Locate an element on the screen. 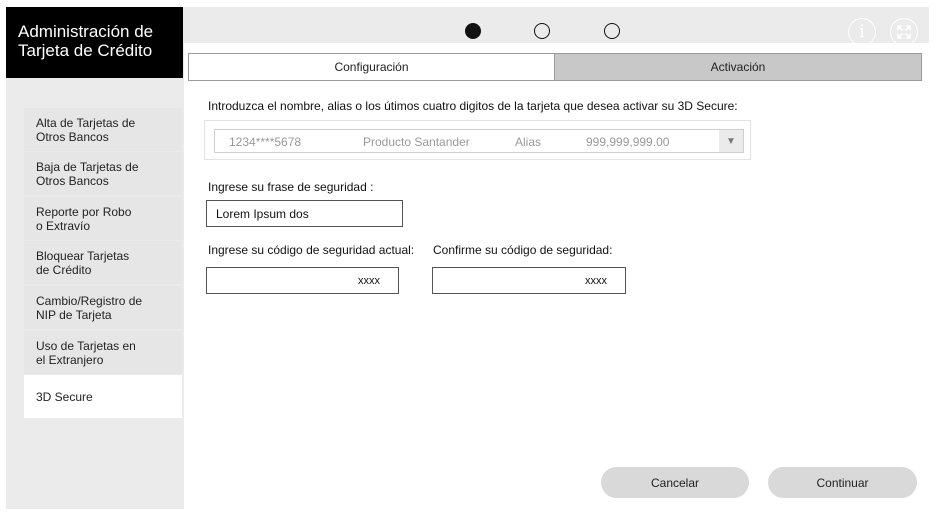  app-header: Administración de Tarjeta de Crédito is located at coordinates (94, 42).